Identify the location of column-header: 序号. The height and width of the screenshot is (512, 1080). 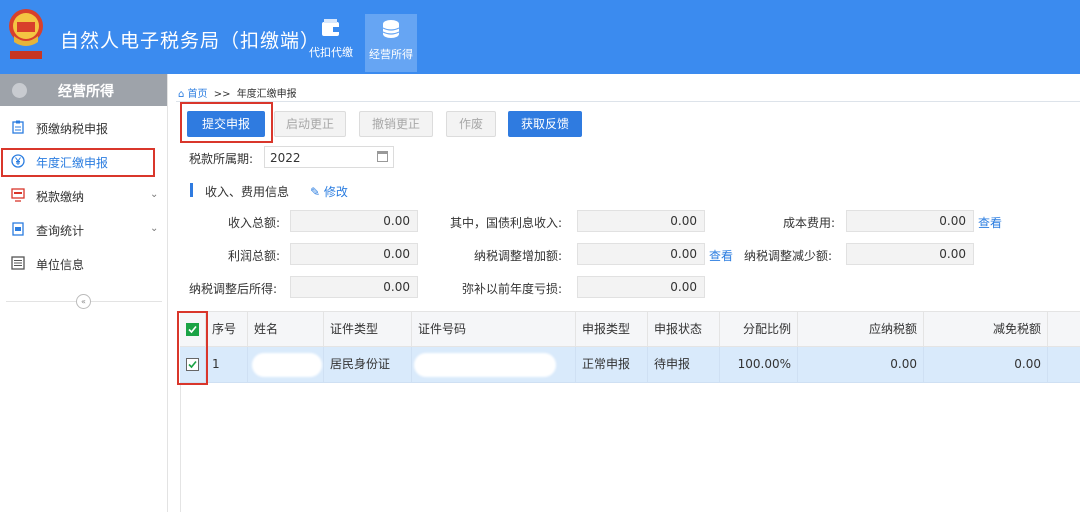
(227, 329).